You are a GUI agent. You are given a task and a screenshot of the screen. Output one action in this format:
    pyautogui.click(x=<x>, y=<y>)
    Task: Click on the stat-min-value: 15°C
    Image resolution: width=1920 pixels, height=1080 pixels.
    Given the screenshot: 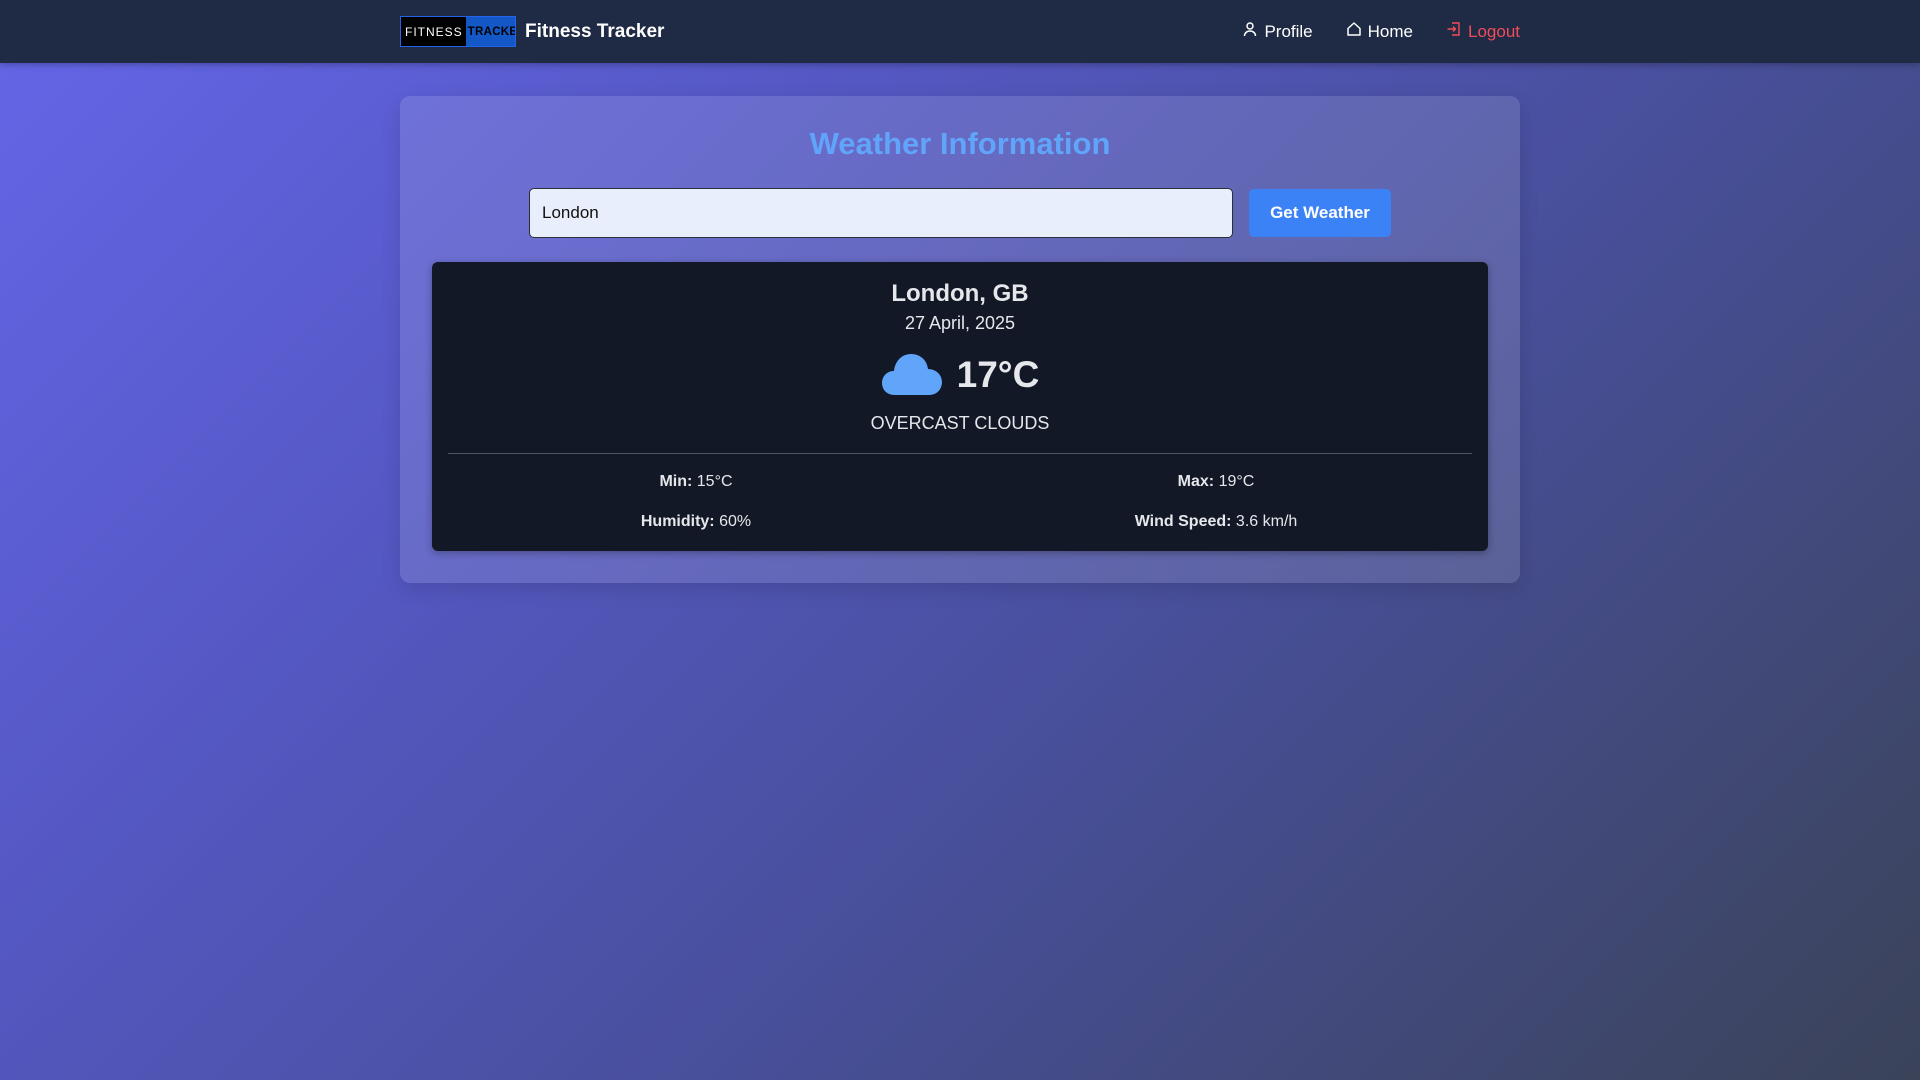 What is the action you would take?
    pyautogui.click(x=714, y=481)
    